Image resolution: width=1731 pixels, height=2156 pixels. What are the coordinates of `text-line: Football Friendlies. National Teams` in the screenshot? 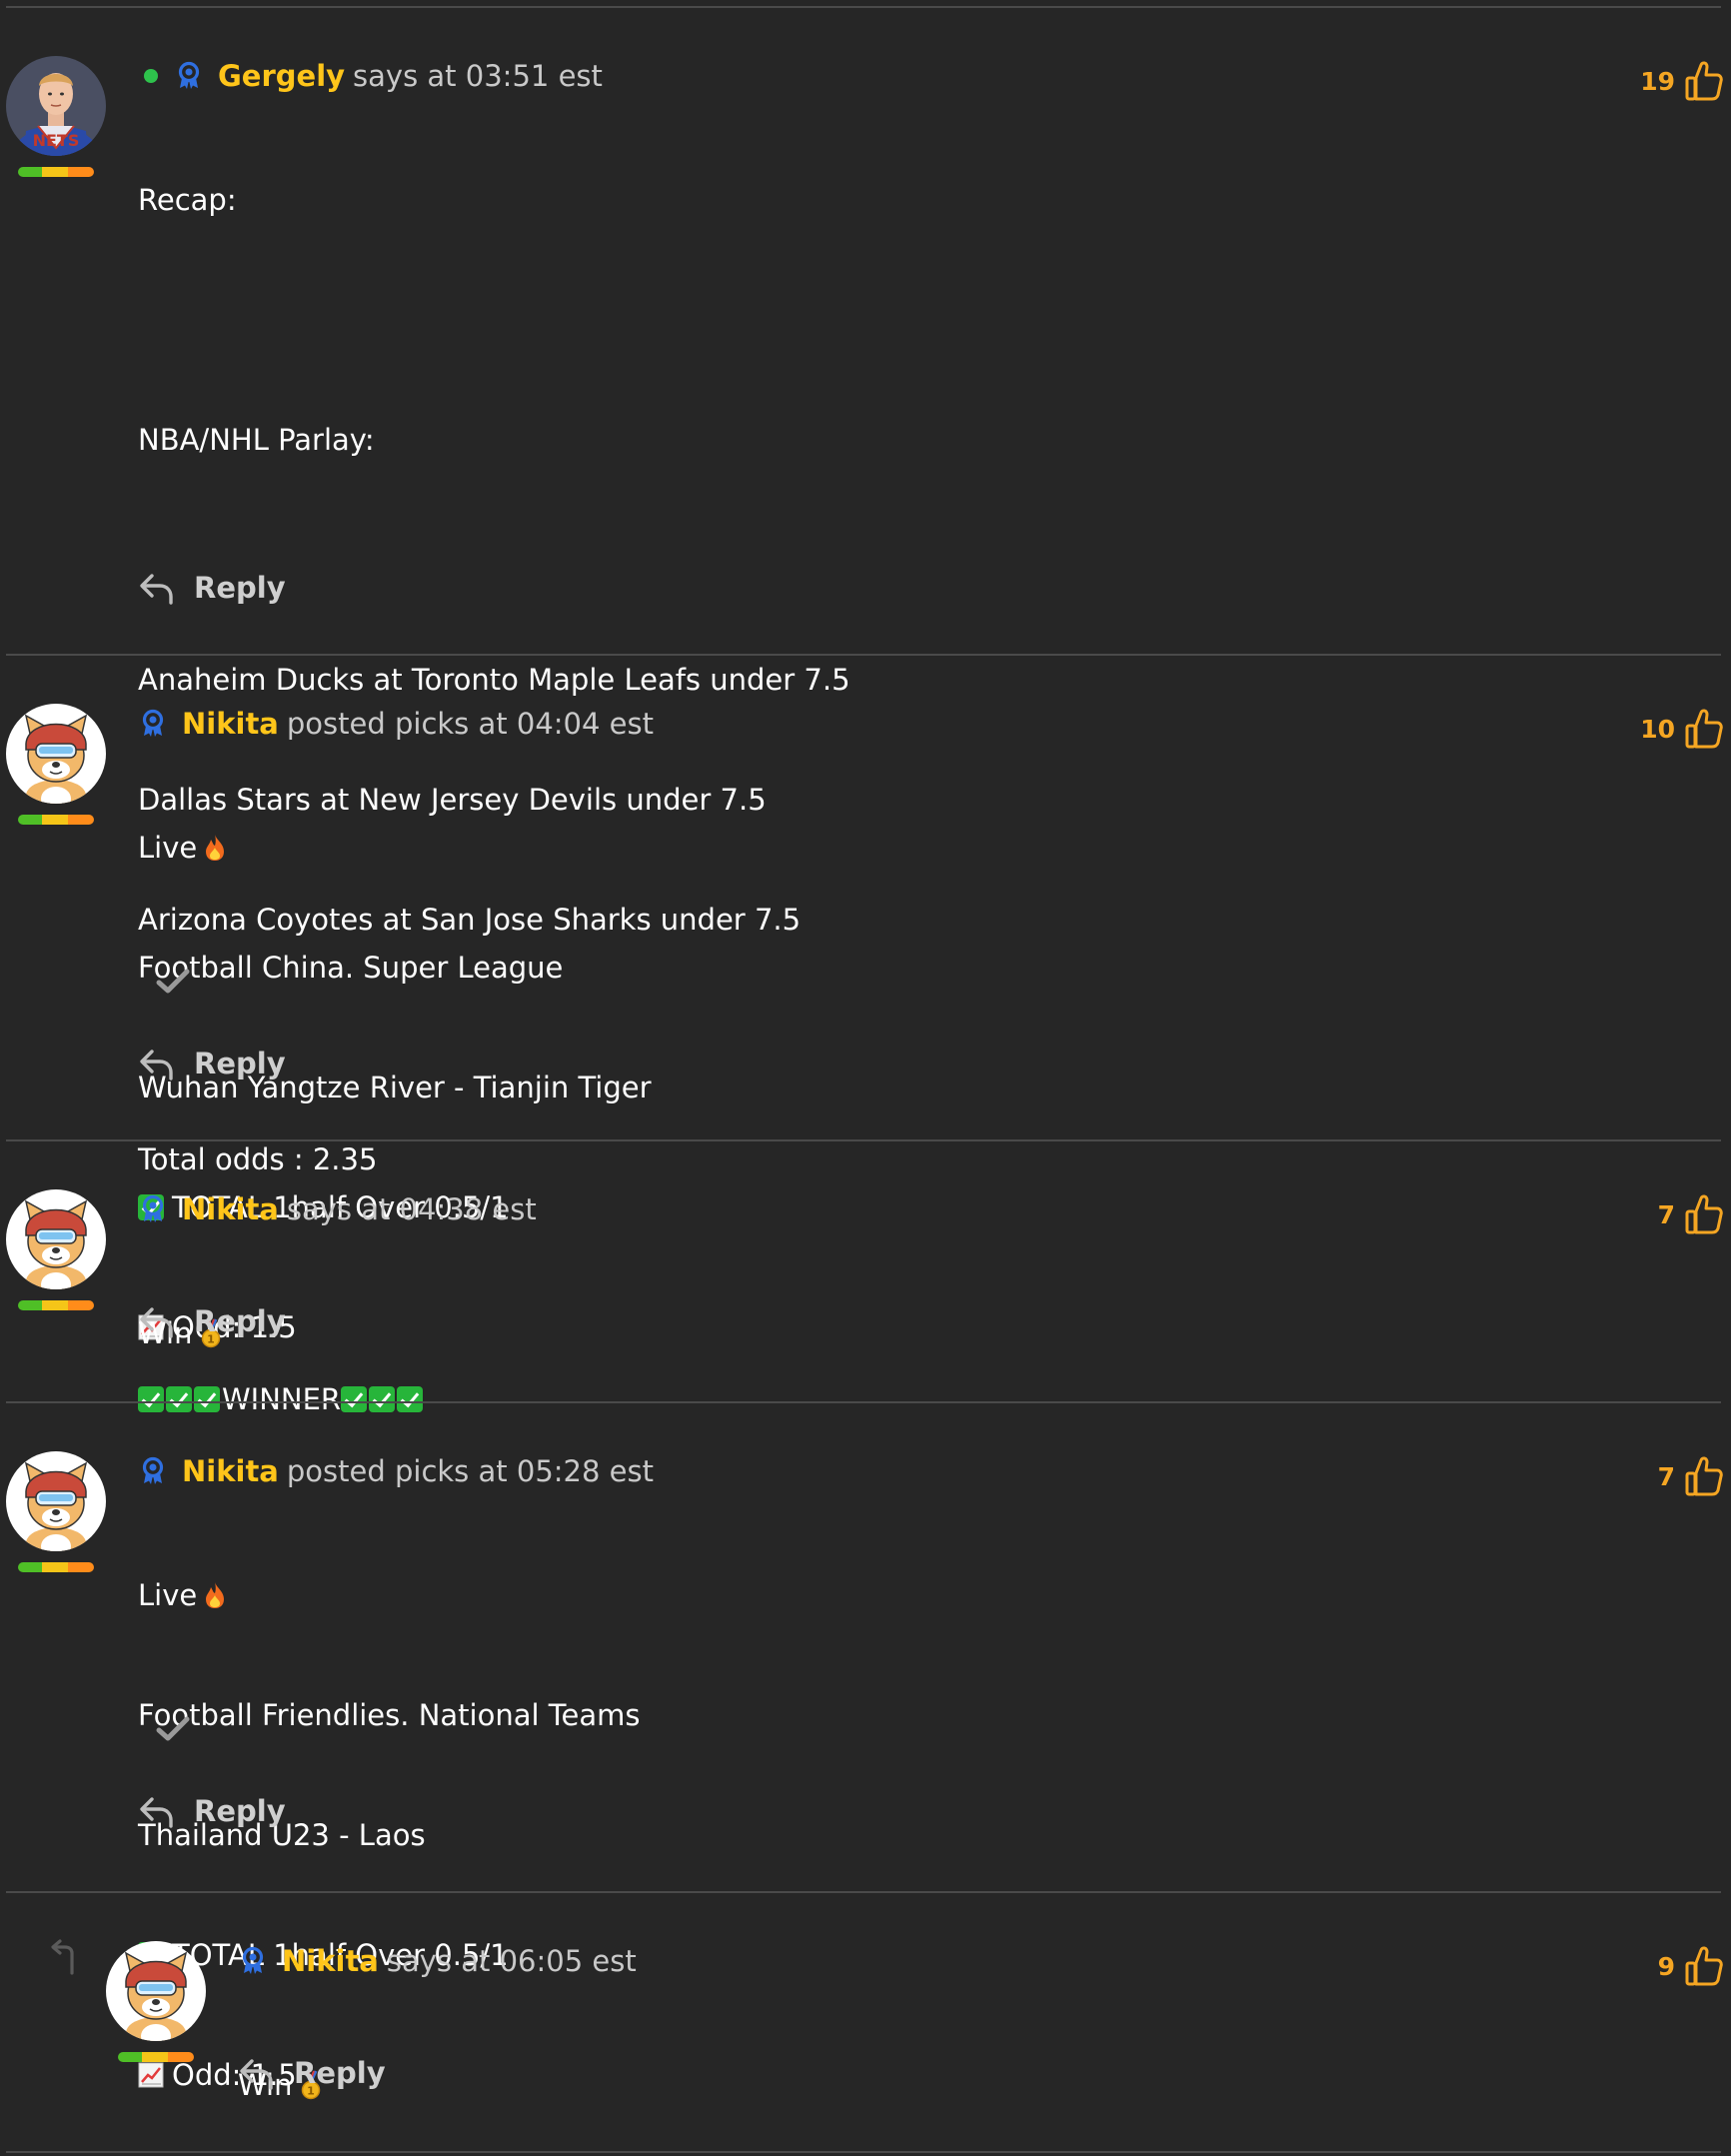 It's located at (389, 1715).